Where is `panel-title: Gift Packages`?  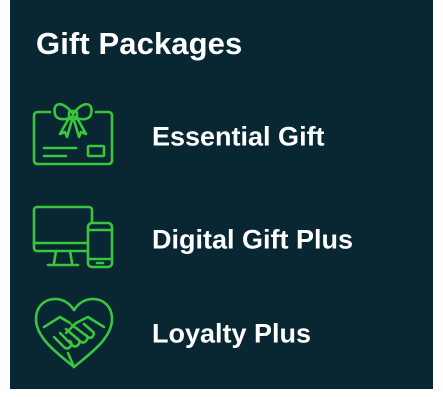 panel-title: Gift Packages is located at coordinates (139, 43).